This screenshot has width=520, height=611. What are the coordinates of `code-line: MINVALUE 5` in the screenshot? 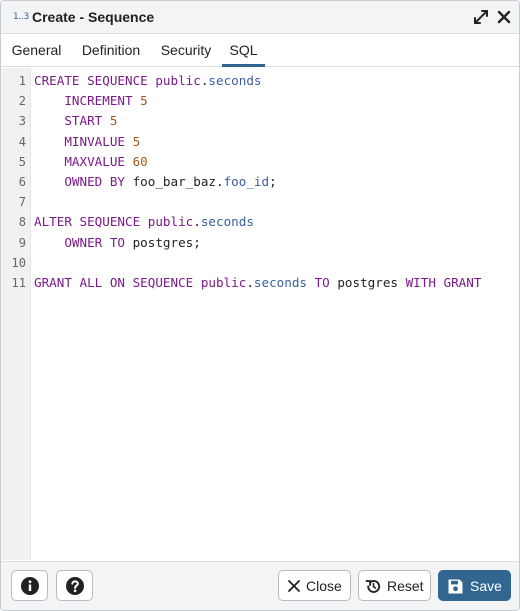 It's located at (87, 142).